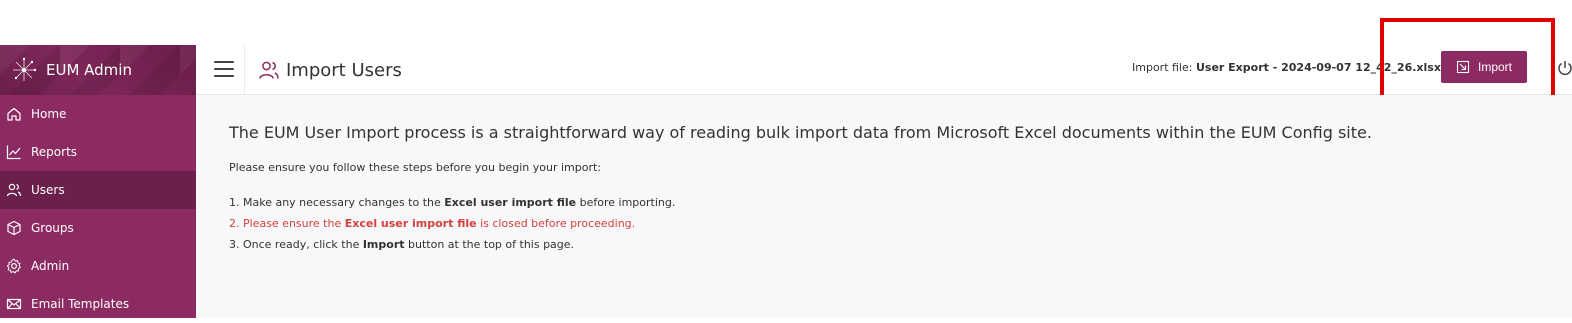 This screenshot has height=323, width=1572. I want to click on sidebar-item-groups: Groups, so click(98, 228).